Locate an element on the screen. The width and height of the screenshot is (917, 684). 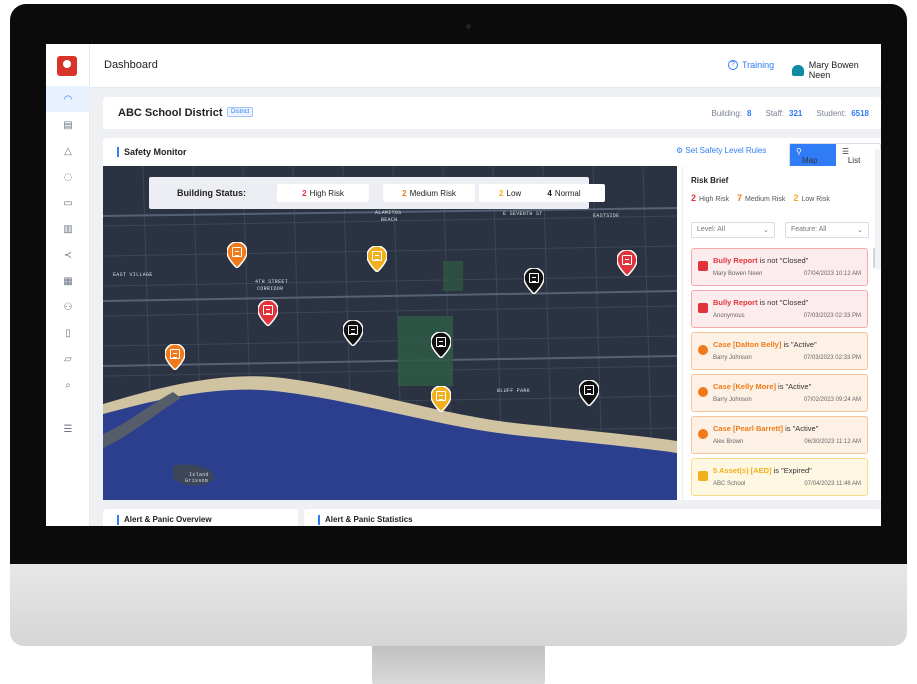
alert-time: 07/03/2023 02:33 PM is located at coordinates (832, 316).